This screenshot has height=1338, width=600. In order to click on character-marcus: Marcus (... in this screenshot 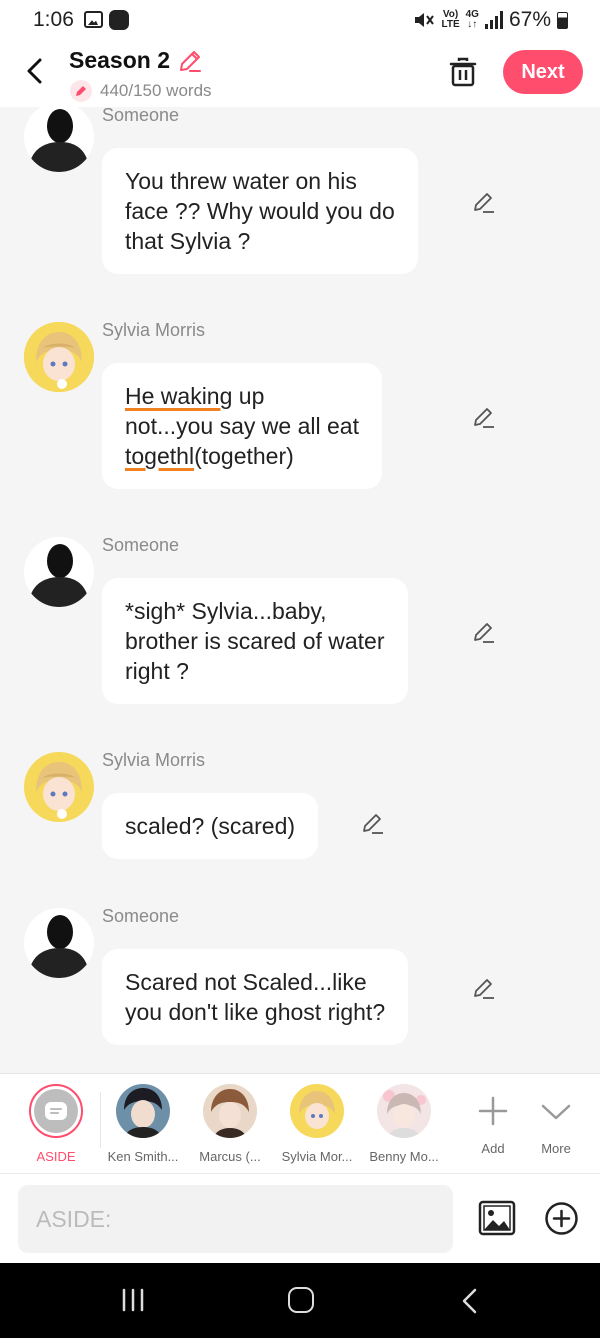, I will do `click(230, 1124)`.